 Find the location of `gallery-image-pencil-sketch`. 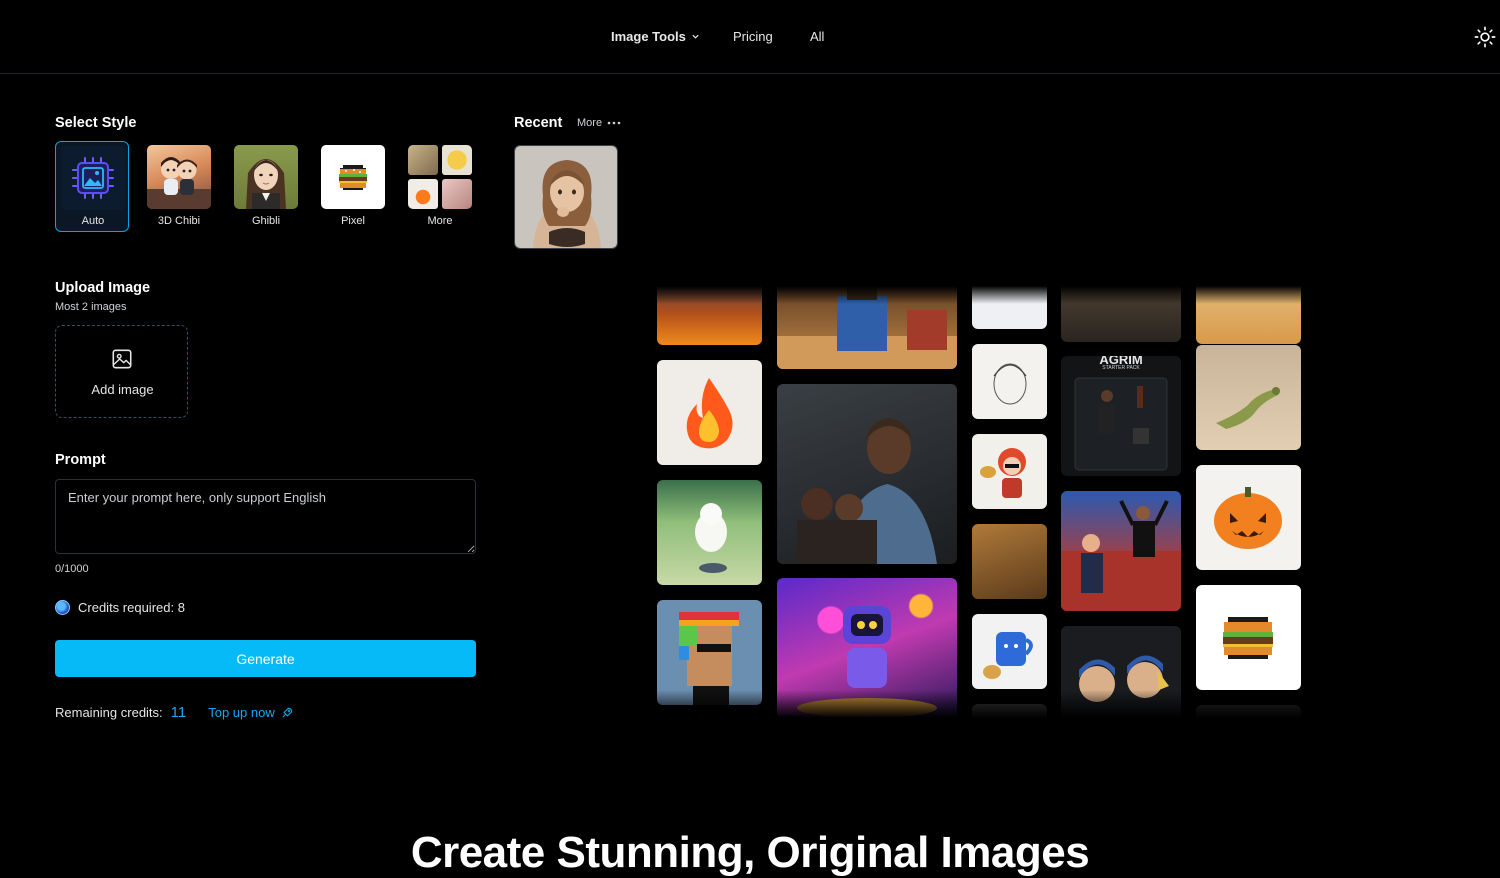

gallery-image-pencil-sketch is located at coordinates (1009, 381).